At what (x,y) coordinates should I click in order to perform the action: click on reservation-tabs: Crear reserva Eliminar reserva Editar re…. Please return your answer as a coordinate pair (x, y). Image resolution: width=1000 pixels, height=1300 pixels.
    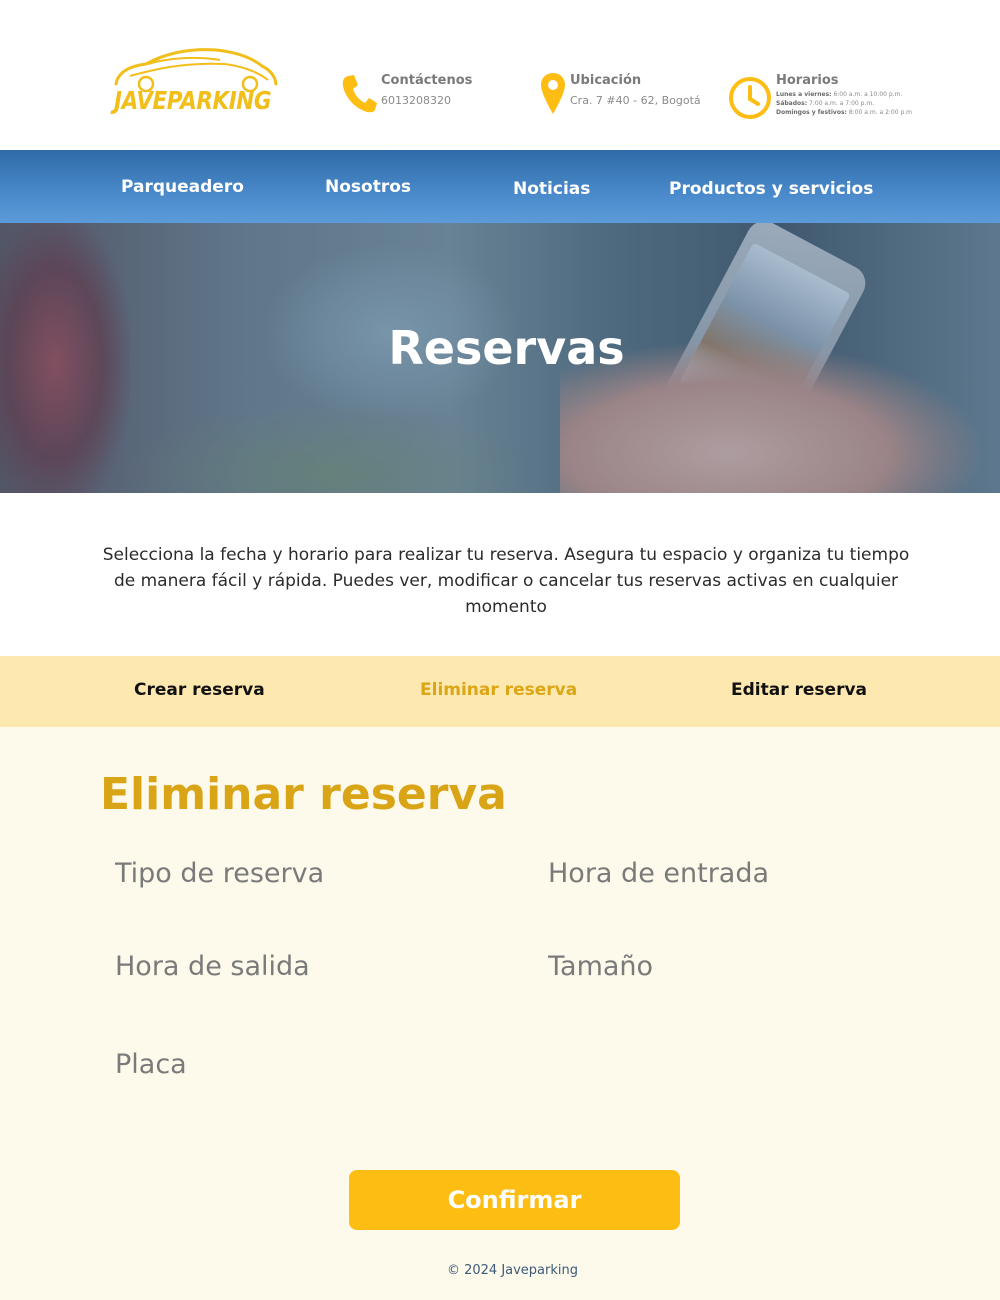
    Looking at the image, I should click on (500, 691).